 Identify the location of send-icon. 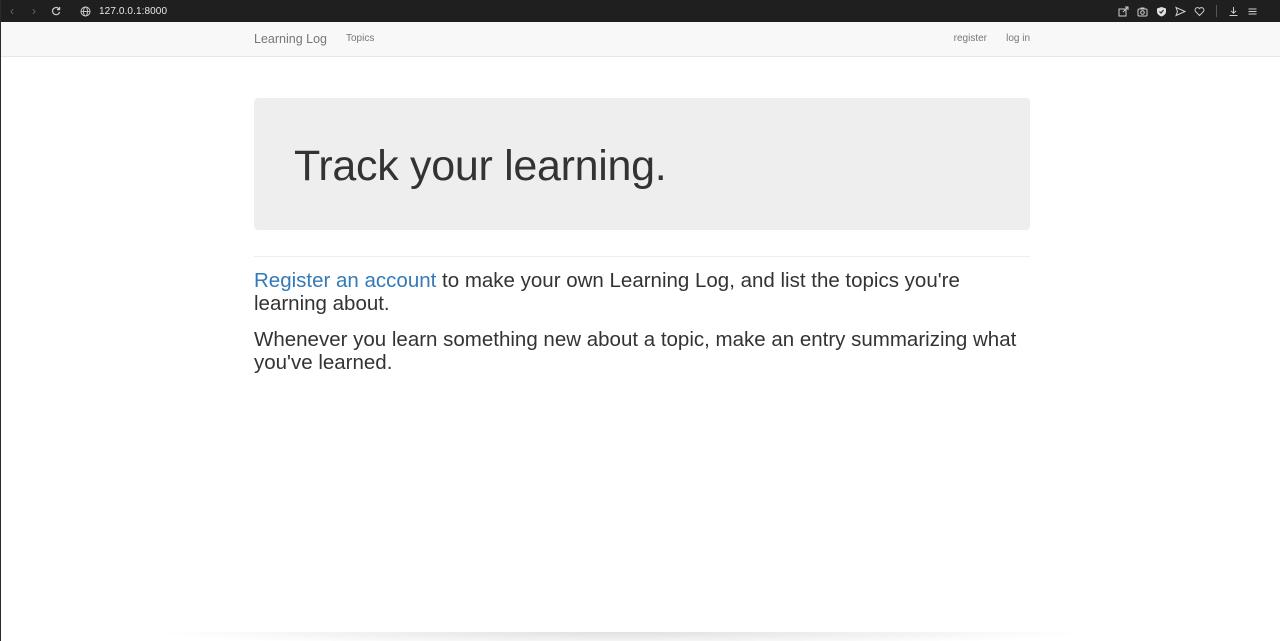
(1180, 11).